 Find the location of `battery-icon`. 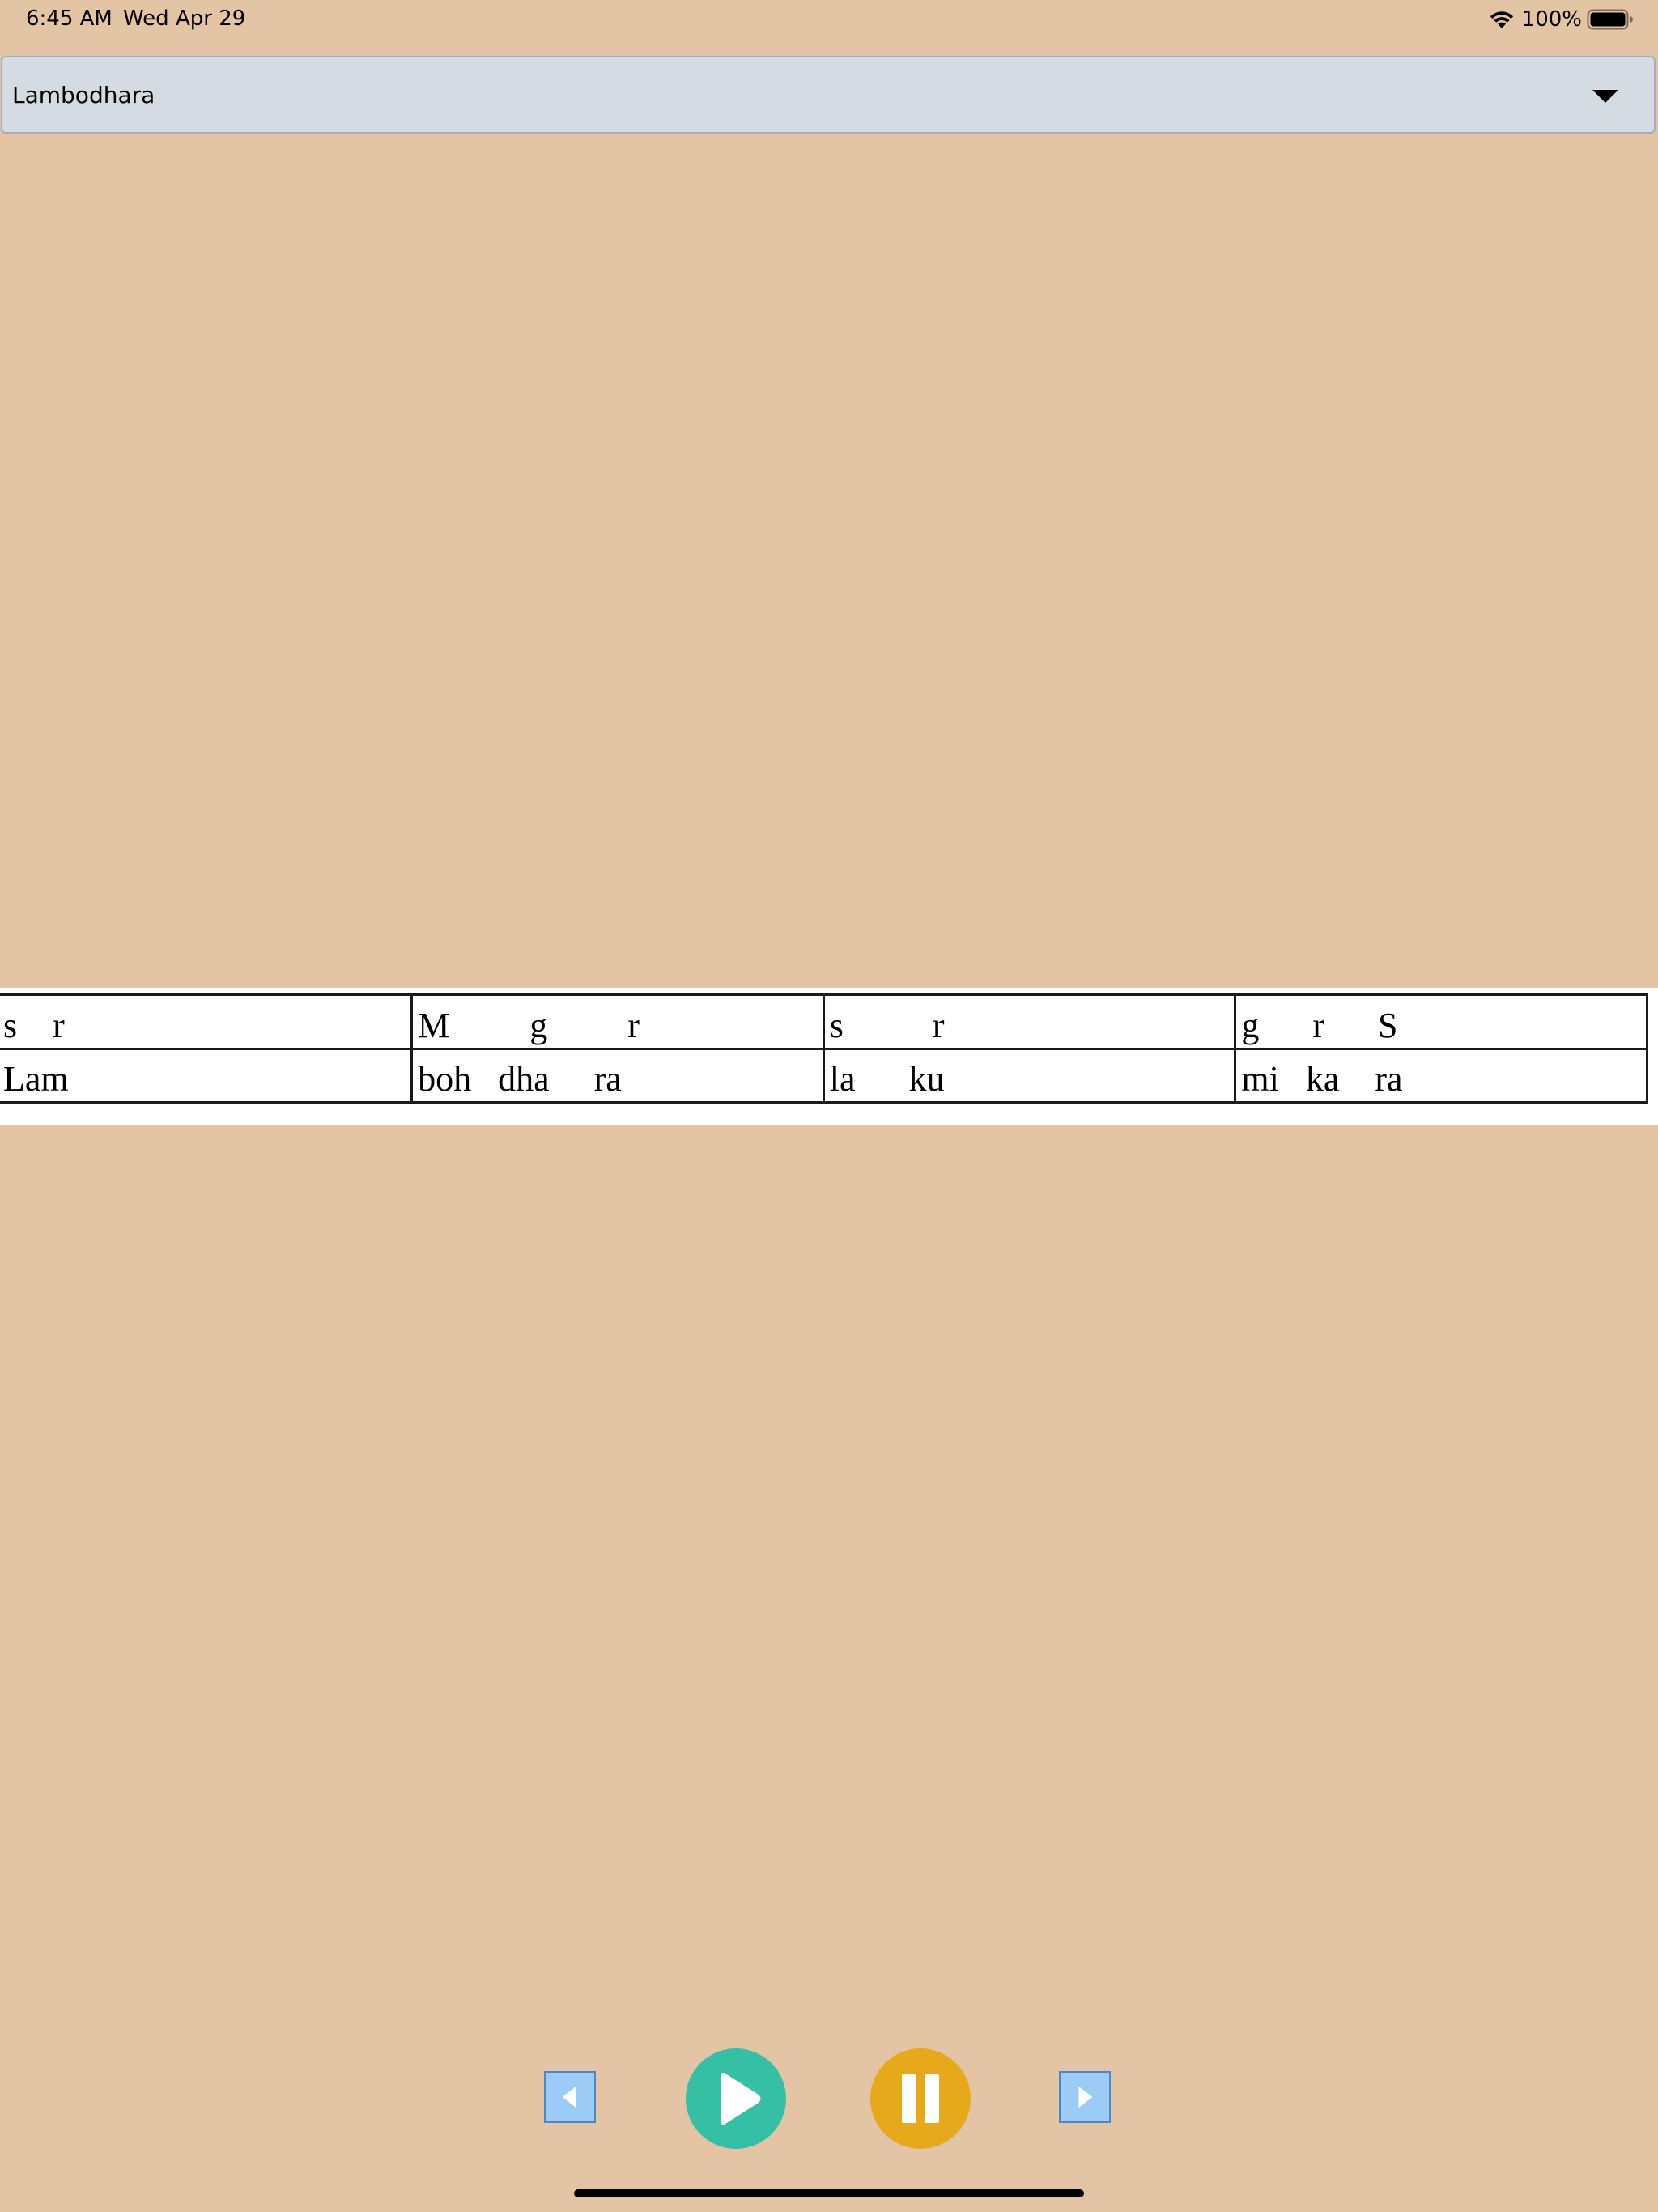

battery-icon is located at coordinates (1610, 19).